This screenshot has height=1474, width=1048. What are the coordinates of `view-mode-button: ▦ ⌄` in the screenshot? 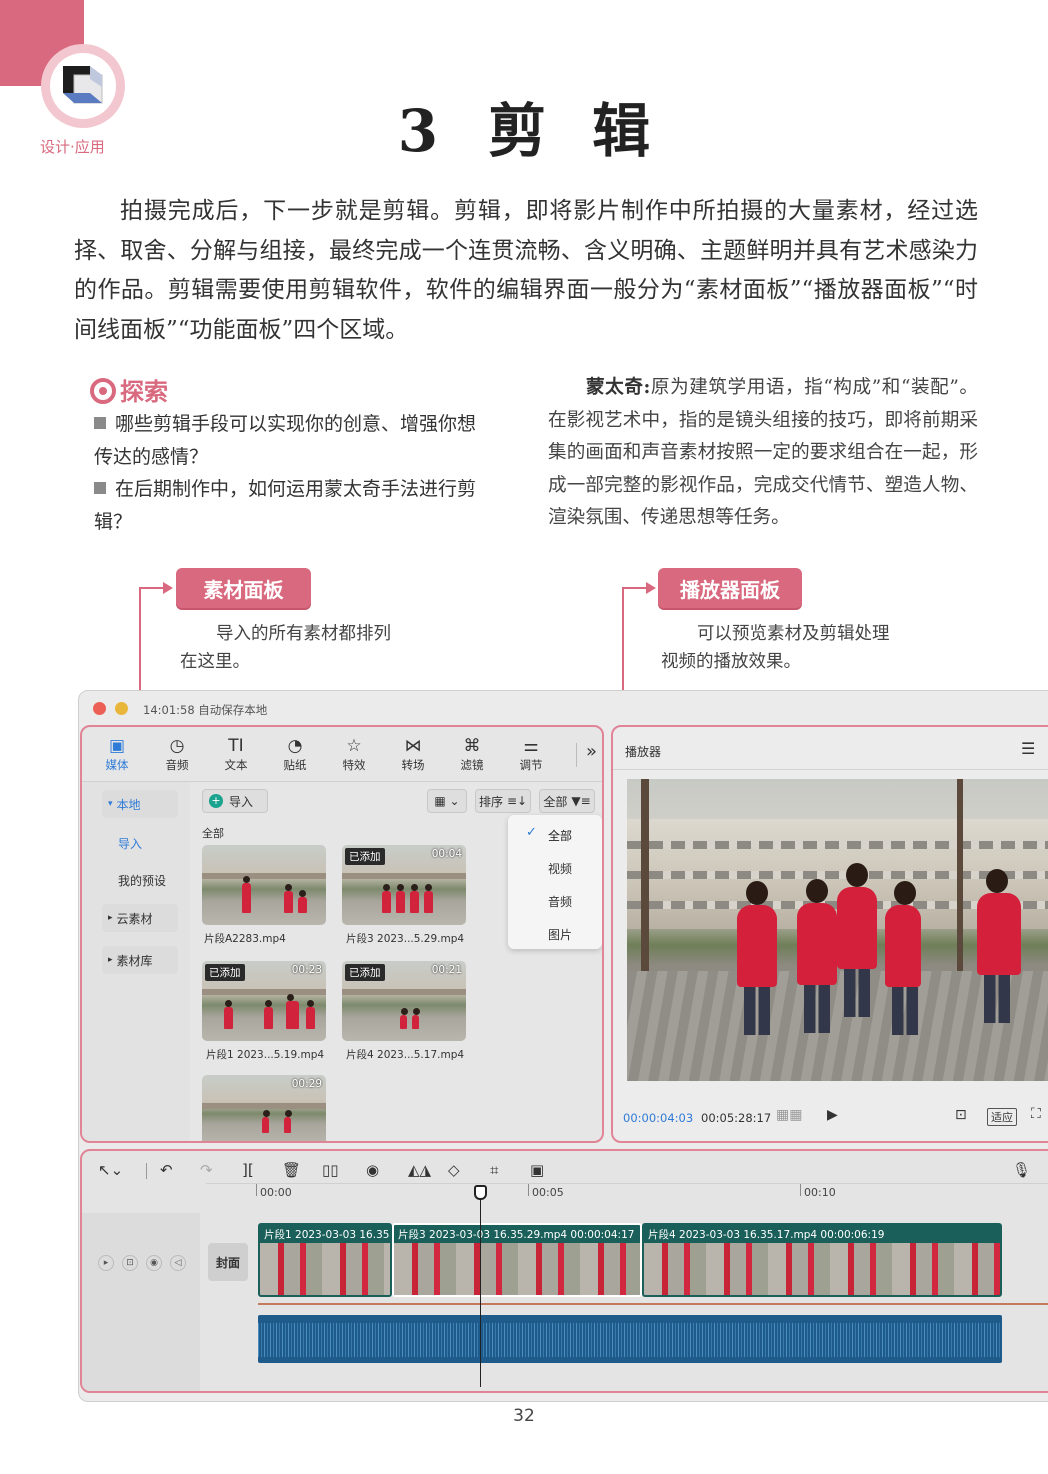 It's located at (447, 801).